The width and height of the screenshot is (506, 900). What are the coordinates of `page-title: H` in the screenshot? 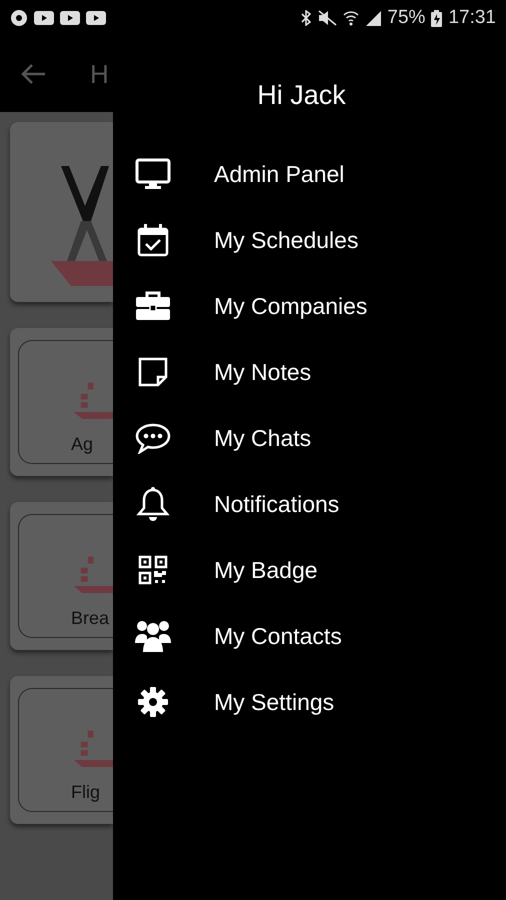 It's located at (99, 74).